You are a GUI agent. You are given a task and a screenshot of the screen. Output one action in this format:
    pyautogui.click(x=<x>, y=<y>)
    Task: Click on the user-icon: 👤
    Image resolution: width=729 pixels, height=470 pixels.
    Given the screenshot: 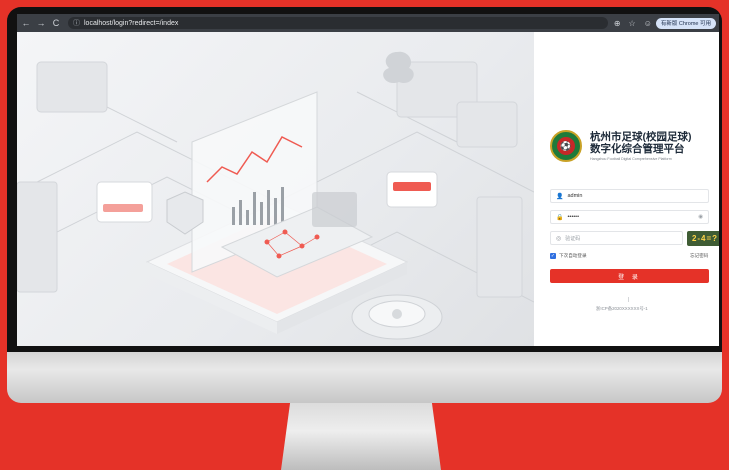 What is the action you would take?
    pyautogui.click(x=560, y=196)
    